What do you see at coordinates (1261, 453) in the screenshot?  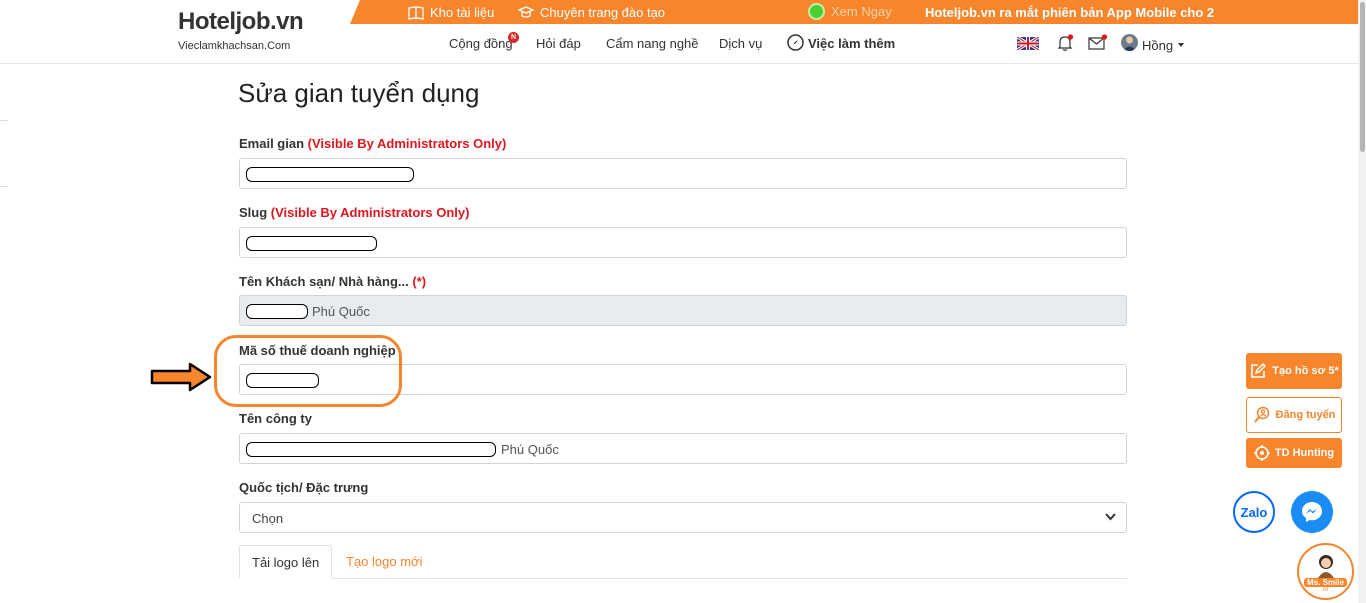 I see `target-icon` at bounding box center [1261, 453].